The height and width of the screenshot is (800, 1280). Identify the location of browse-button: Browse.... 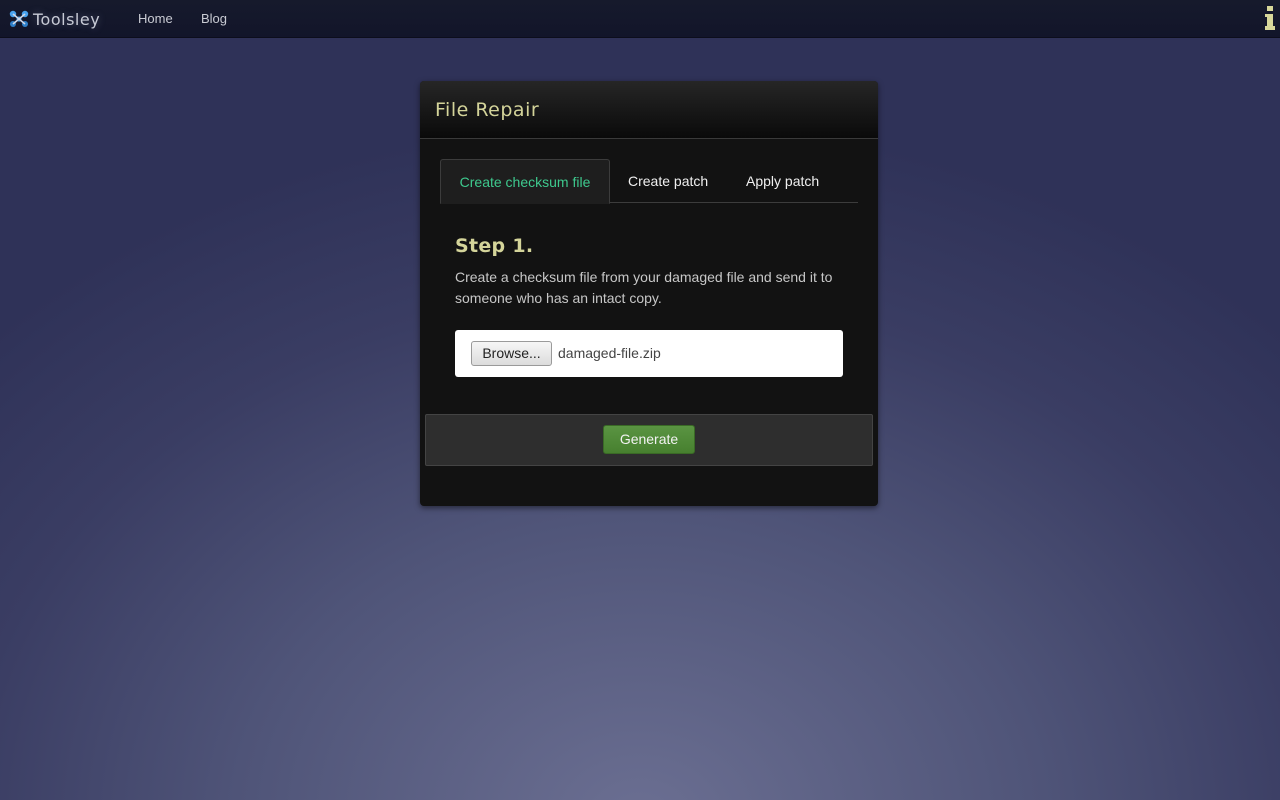
(511, 353).